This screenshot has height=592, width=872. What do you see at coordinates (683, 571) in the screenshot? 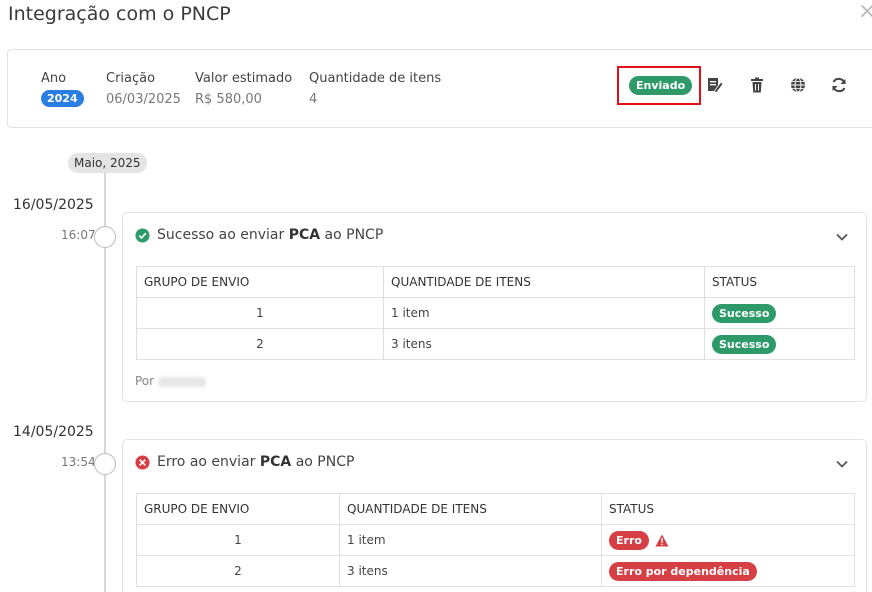
I see `status-badge: Erro por dependência` at bounding box center [683, 571].